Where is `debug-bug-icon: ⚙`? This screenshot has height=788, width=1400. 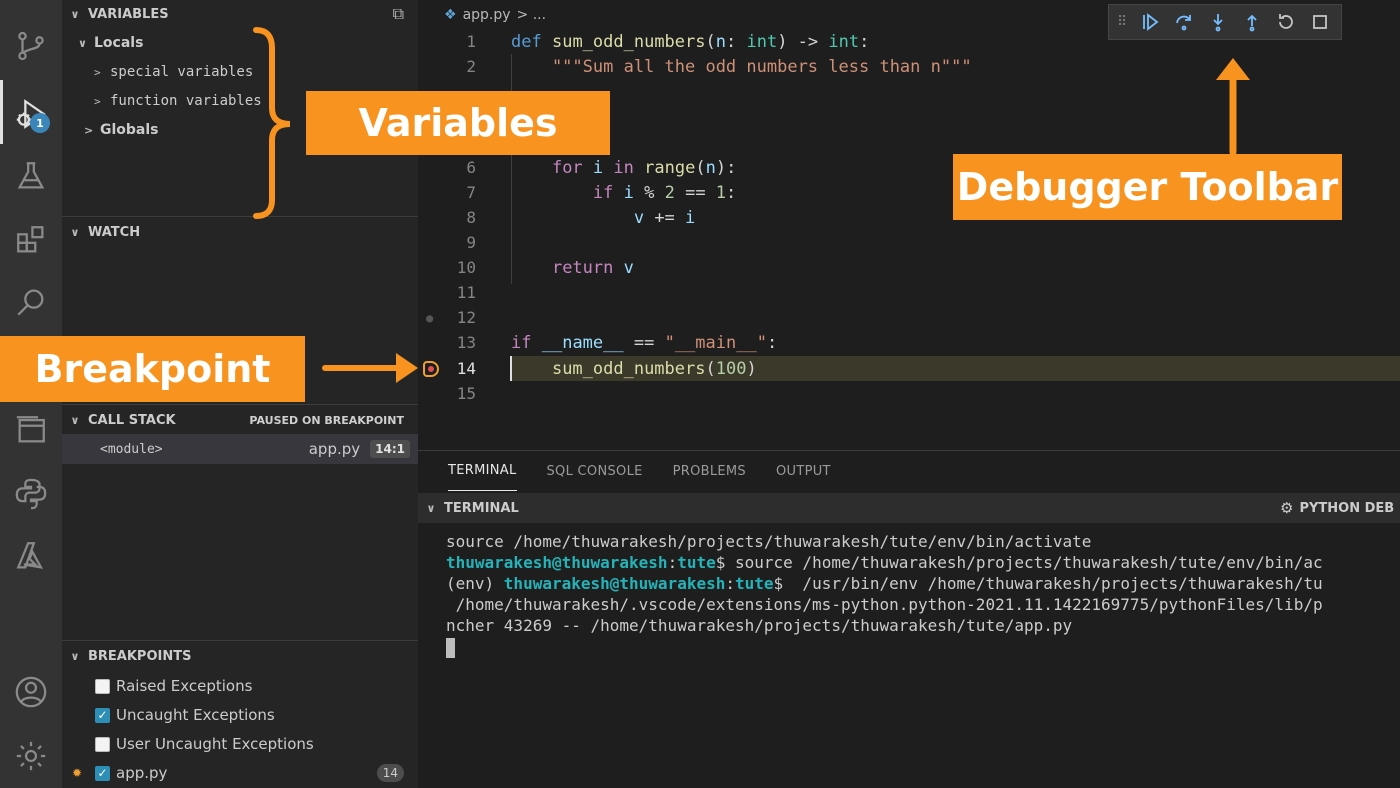
debug-bug-icon: ⚙ is located at coordinates (1287, 508).